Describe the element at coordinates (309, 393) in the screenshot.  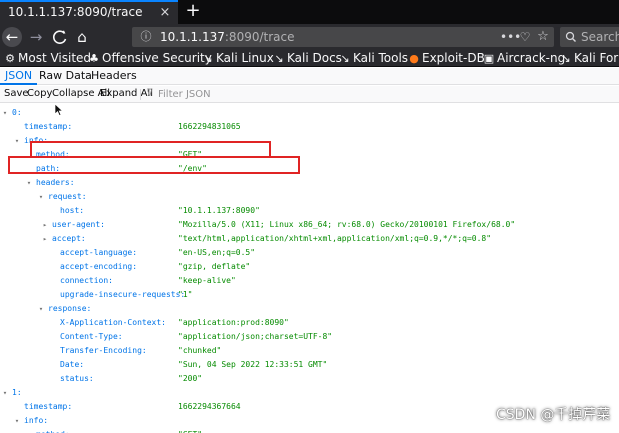
I see `json-row: ▾ 1:` at that location.